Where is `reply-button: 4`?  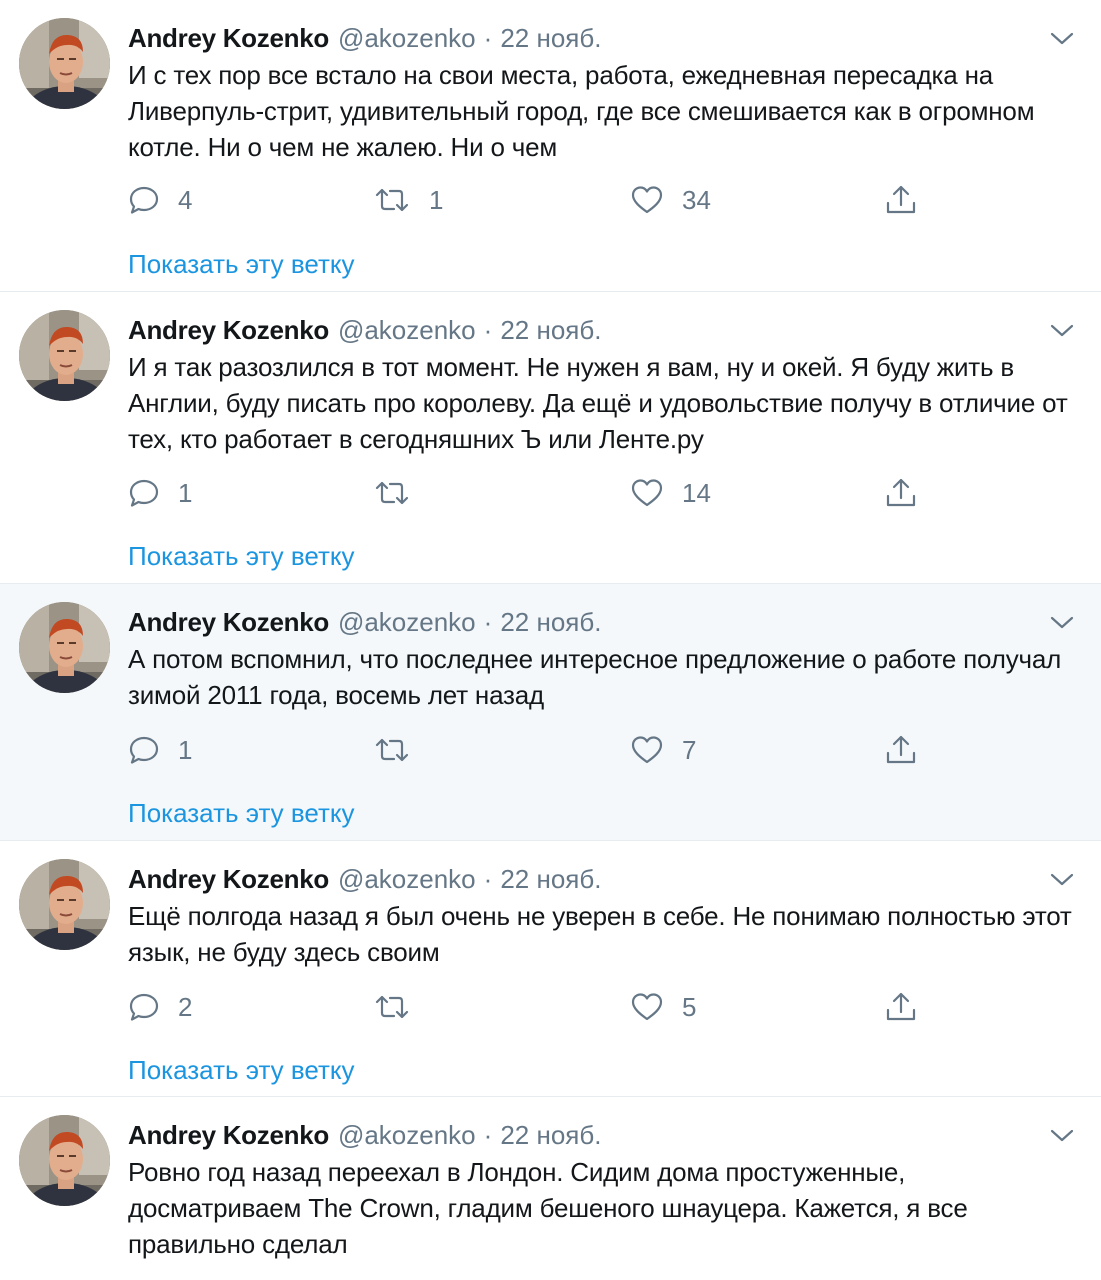 reply-button: 4 is located at coordinates (160, 200).